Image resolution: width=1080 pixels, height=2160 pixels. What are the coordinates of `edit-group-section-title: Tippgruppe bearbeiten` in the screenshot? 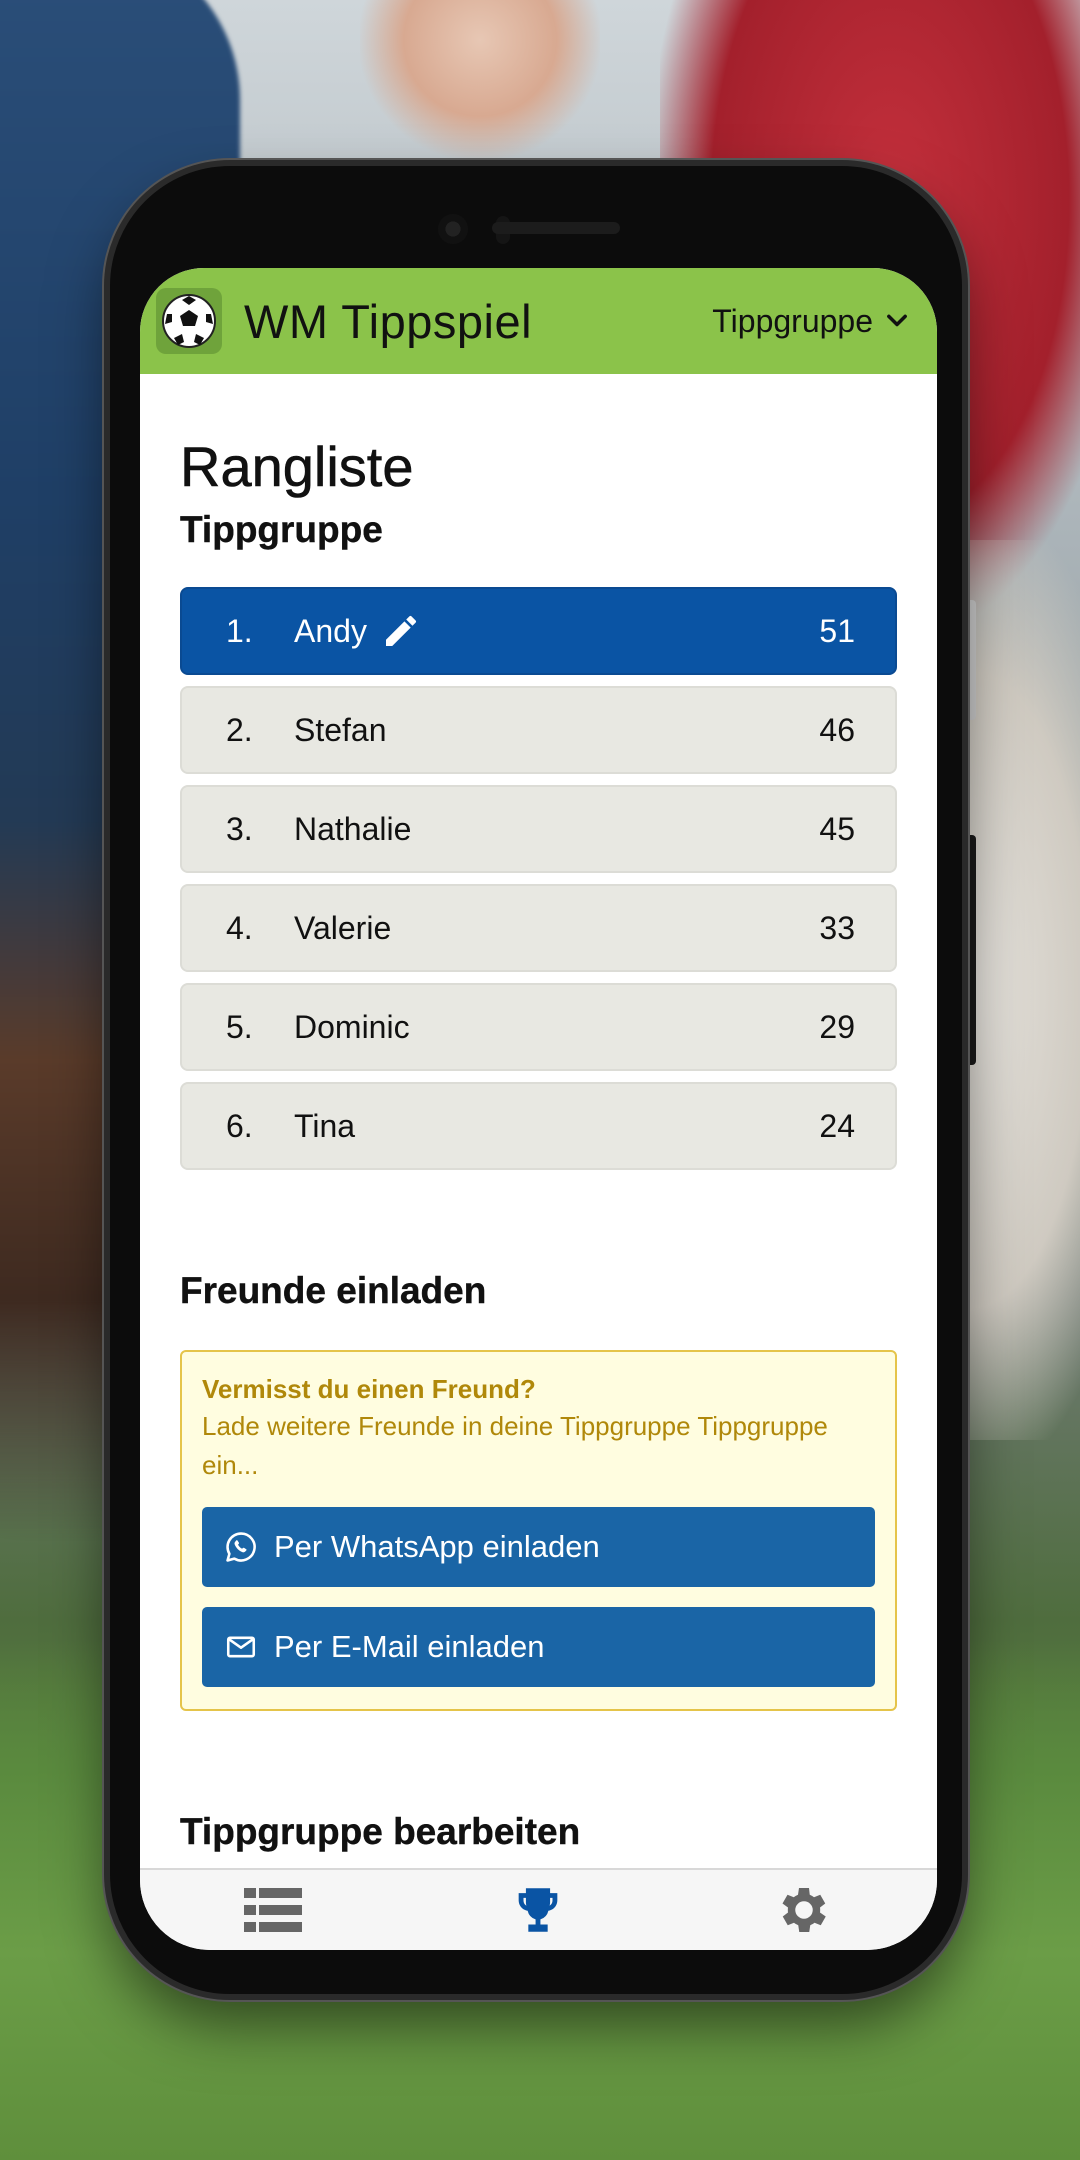 It's located at (380, 1831).